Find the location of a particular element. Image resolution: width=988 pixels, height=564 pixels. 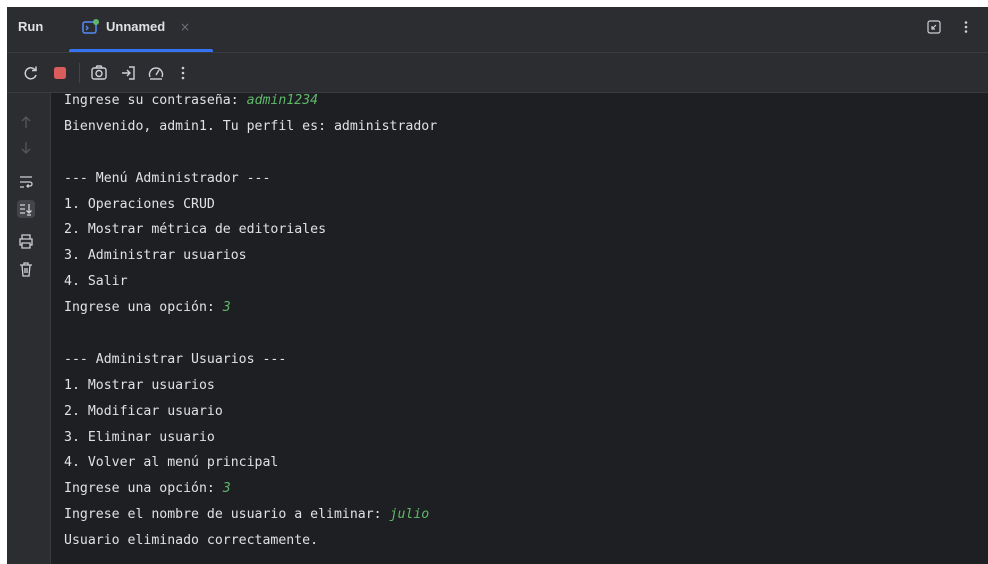

run-toolbar is located at coordinates (497, 73).